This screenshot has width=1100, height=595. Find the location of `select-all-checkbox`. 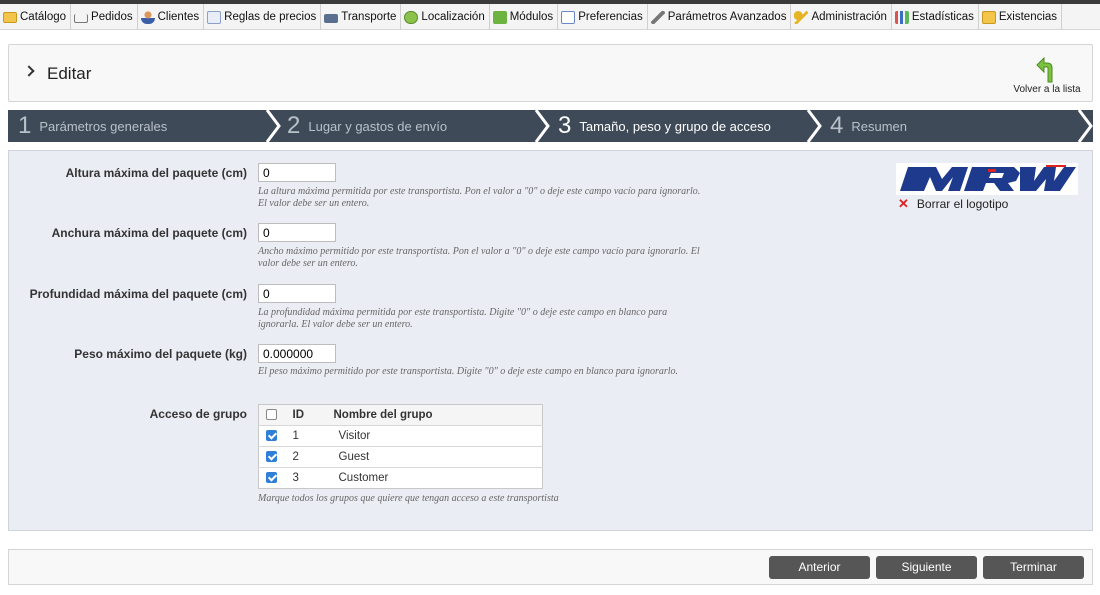

select-all-checkbox is located at coordinates (271, 415).